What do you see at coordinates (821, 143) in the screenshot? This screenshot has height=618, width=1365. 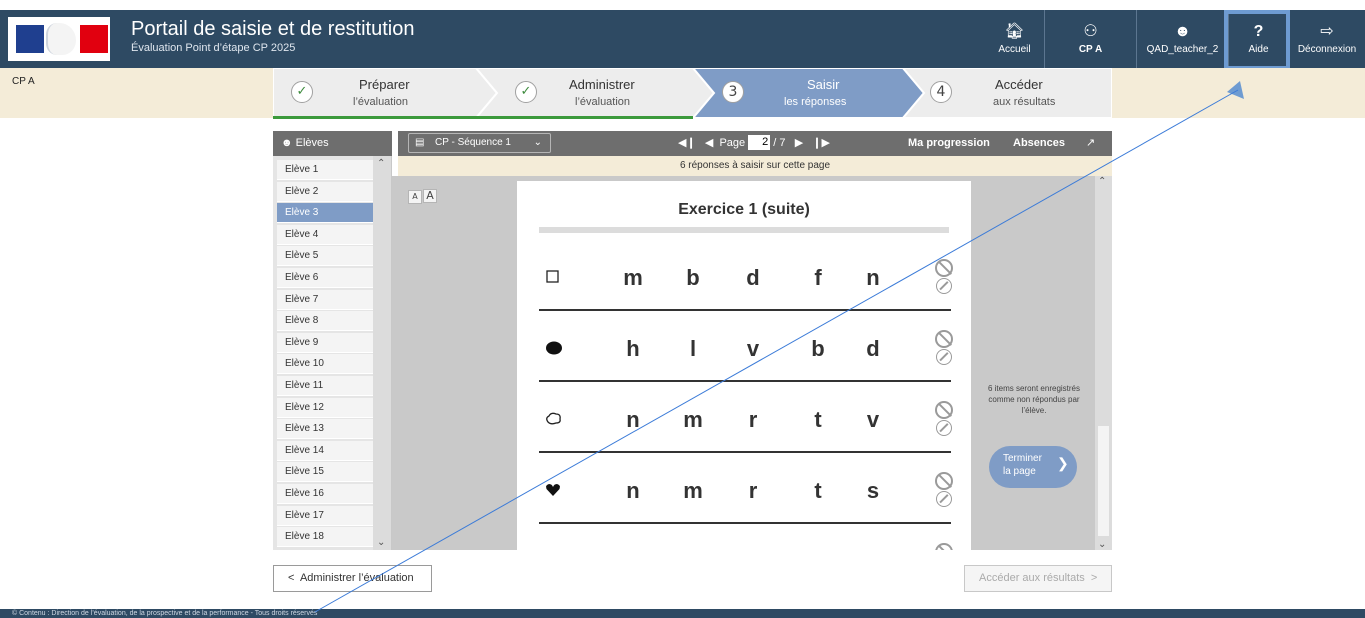 I see `last-page-icon: ❙▶` at bounding box center [821, 143].